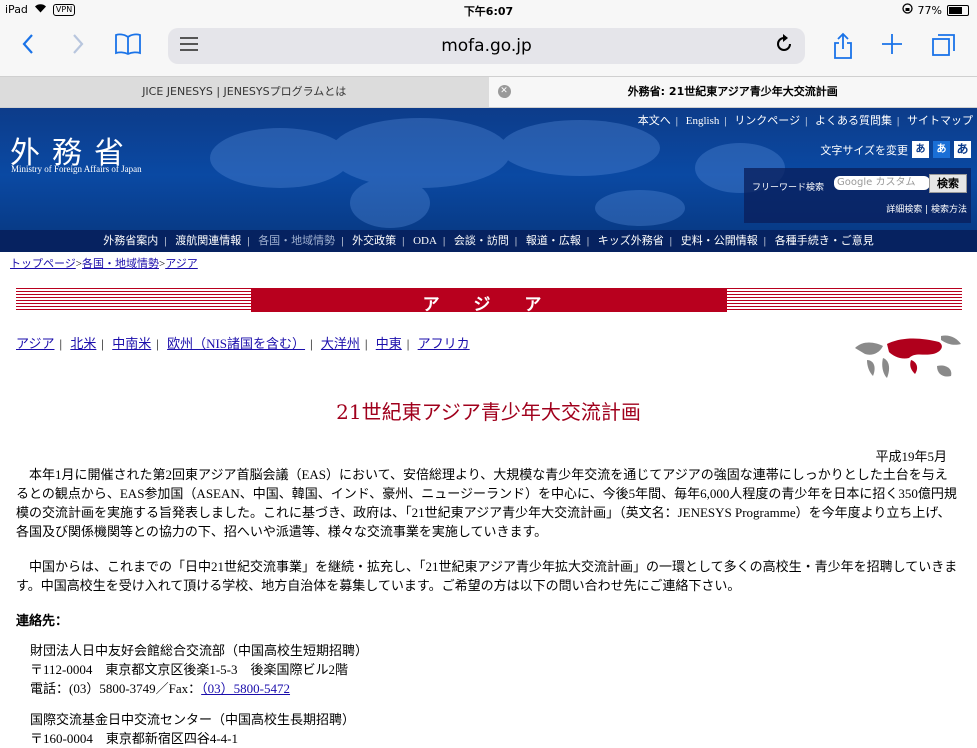 Image resolution: width=977 pixels, height=748 pixels. Describe the element at coordinates (43, 264) in the screenshot. I see `breadcrumb-top: トップページ` at that location.